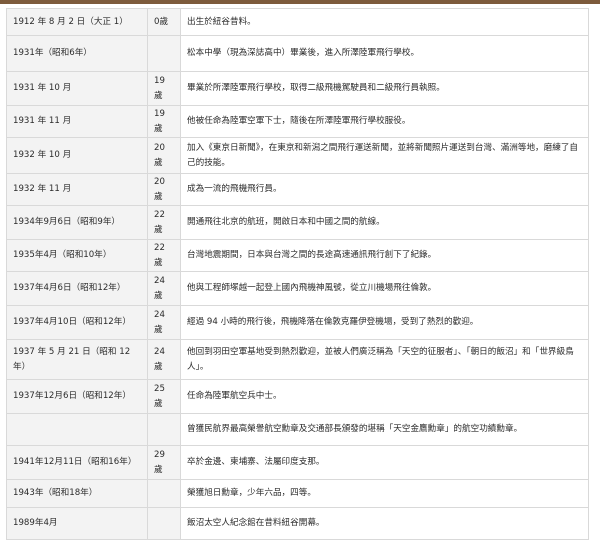 Image resolution: width=600 pixels, height=553 pixels. I want to click on date-cell: 1932 年 11 月, so click(77, 189).